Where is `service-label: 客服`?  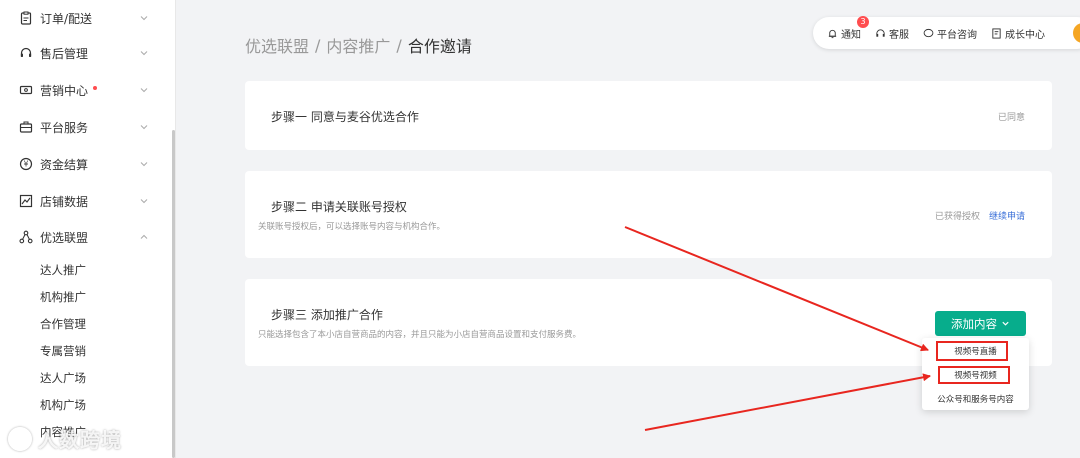 service-label: 客服 is located at coordinates (899, 35).